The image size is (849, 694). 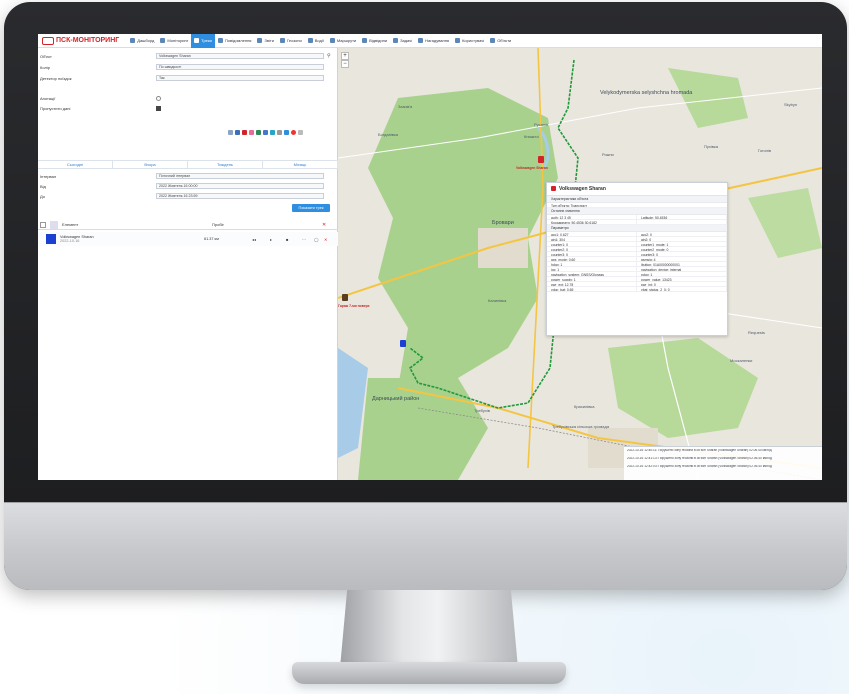 What do you see at coordinates (142, 41) in the screenshot?
I see `nav-item: Дашборд` at bounding box center [142, 41].